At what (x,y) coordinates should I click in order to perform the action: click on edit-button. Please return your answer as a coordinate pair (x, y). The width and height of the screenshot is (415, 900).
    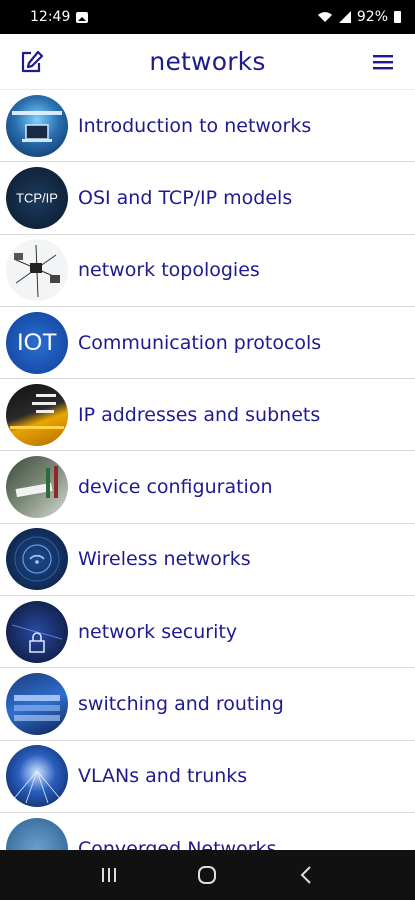
    Looking at the image, I should click on (32, 62).